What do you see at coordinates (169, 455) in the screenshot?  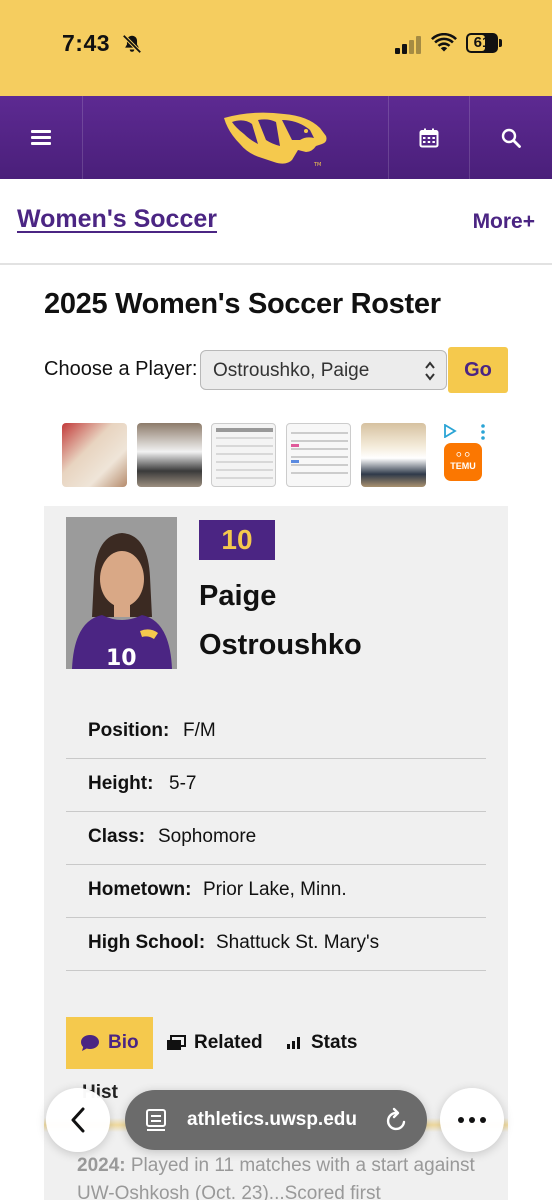 I see `ad-image-outfit` at bounding box center [169, 455].